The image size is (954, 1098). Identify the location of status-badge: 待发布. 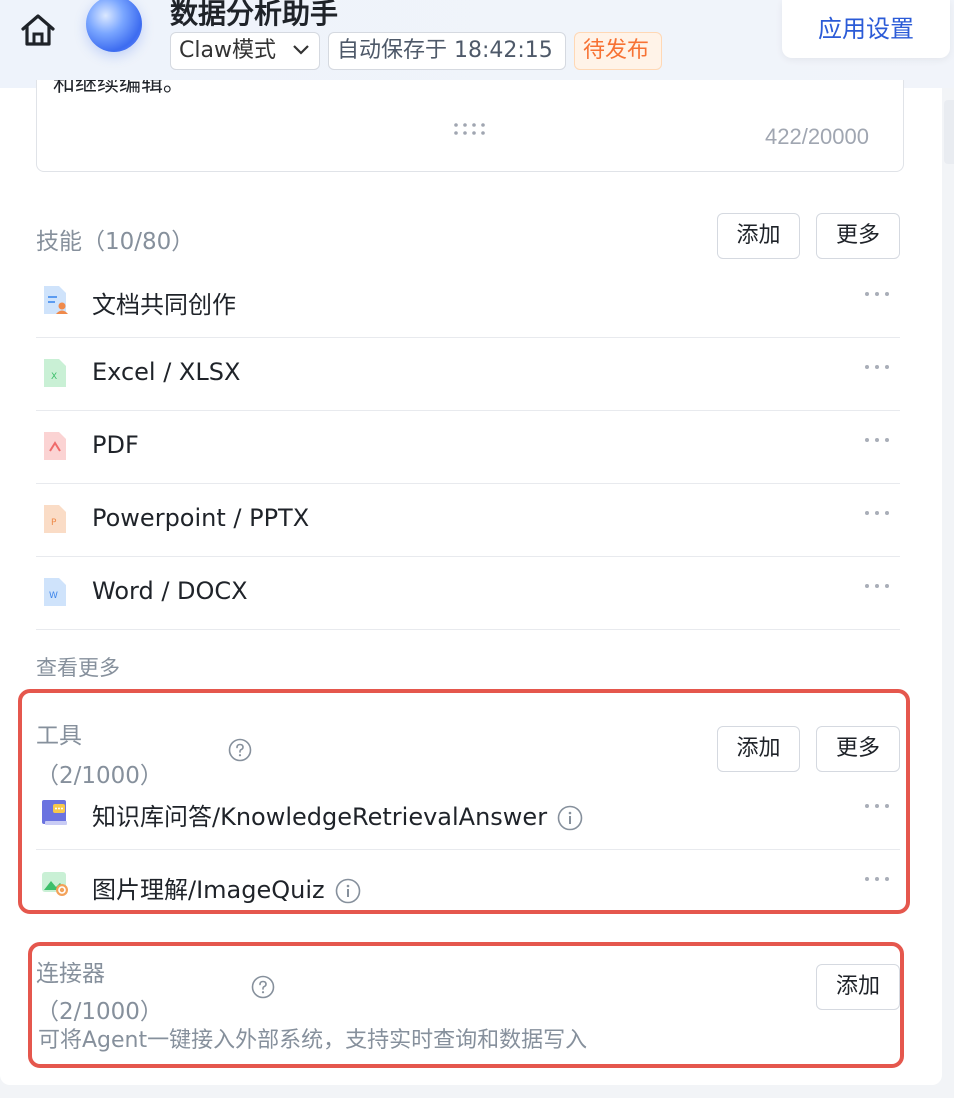
(618, 51).